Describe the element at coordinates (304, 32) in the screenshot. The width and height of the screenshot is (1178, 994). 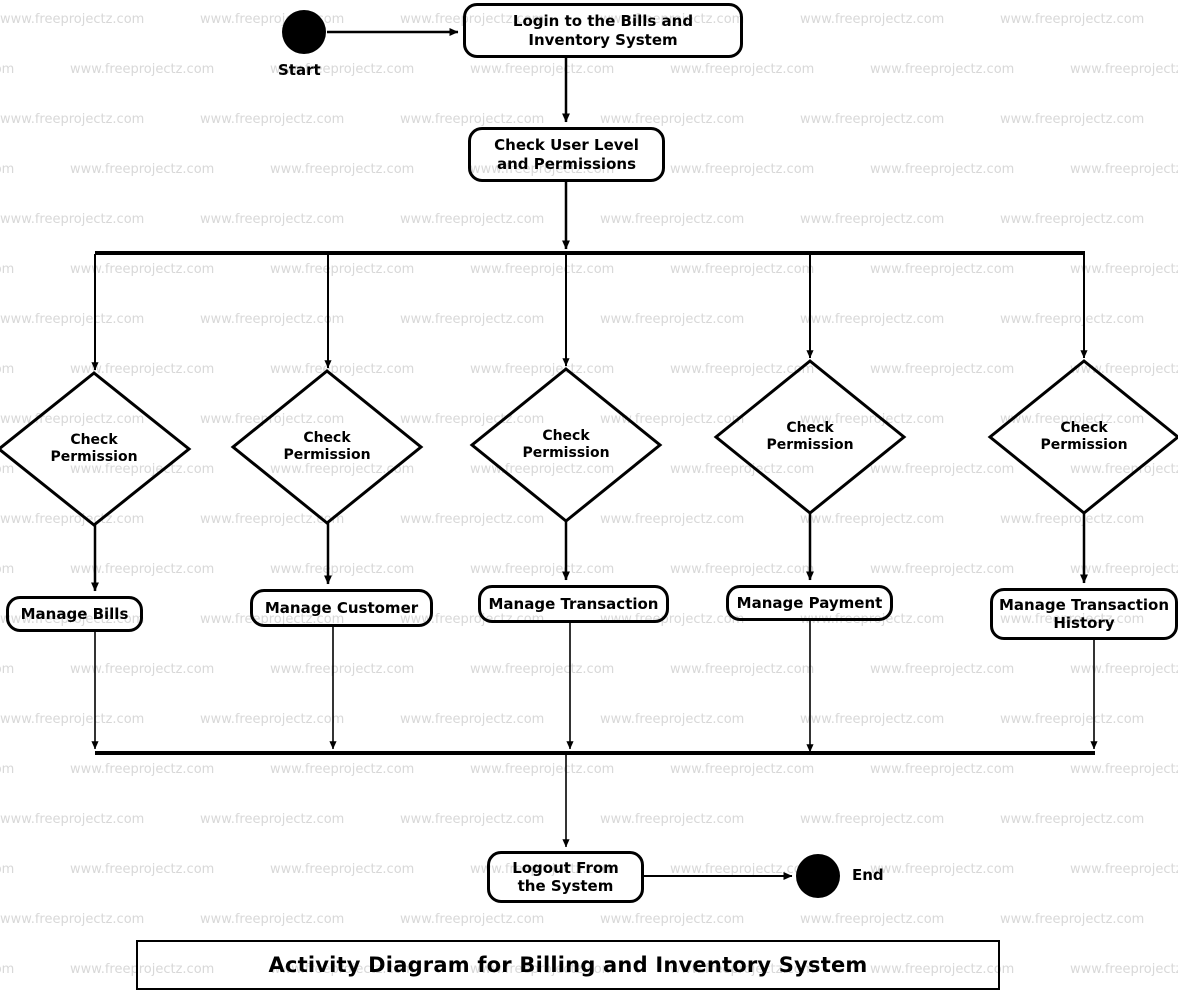
I see `start-node` at that location.